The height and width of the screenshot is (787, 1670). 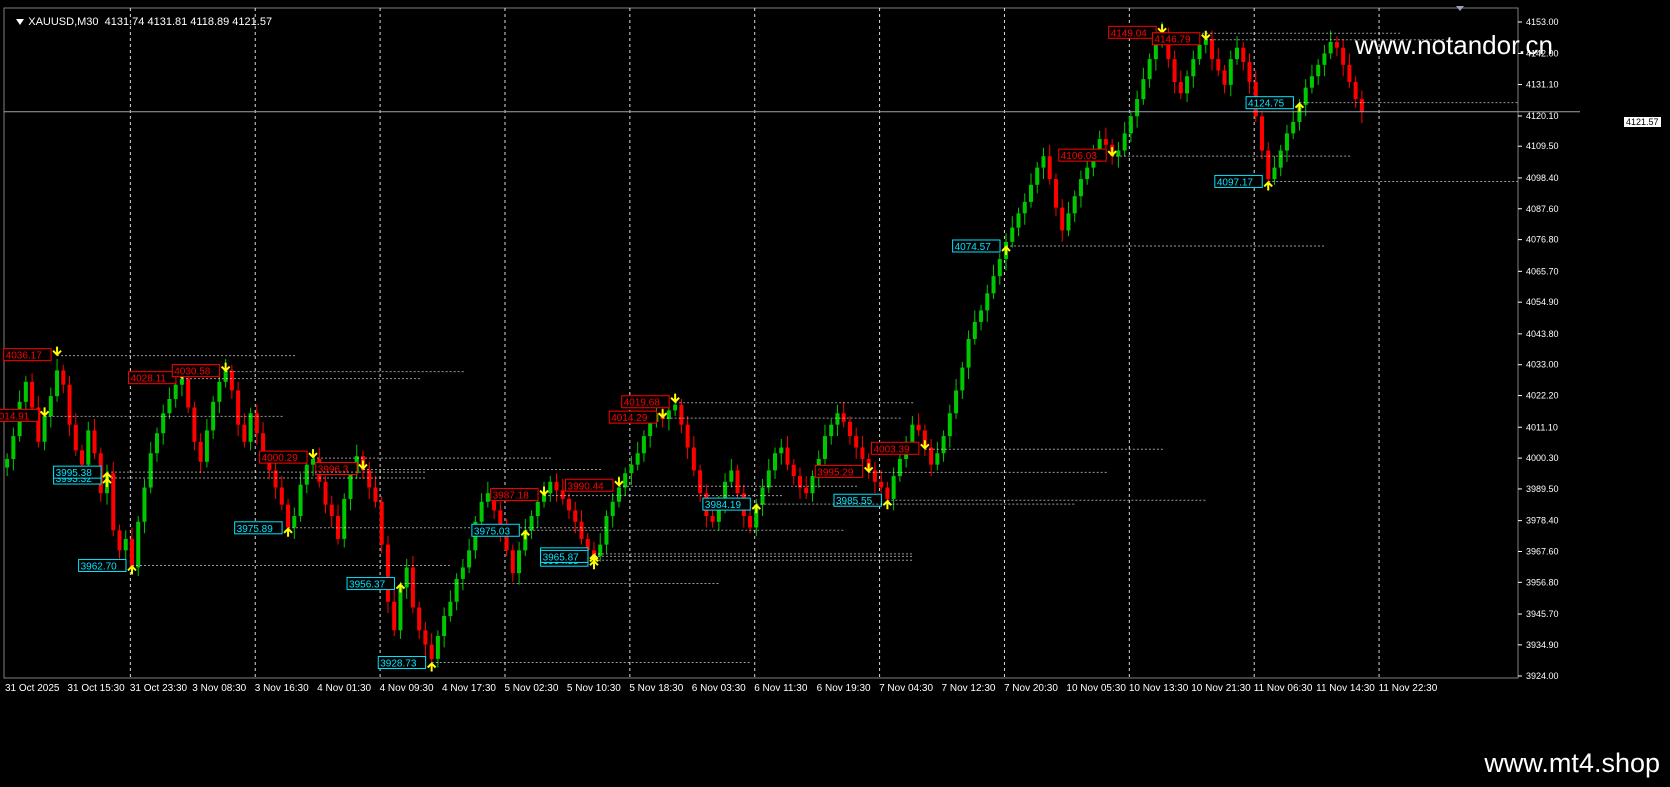 I want to click on low-price-label: 3995.38, so click(x=74, y=473).